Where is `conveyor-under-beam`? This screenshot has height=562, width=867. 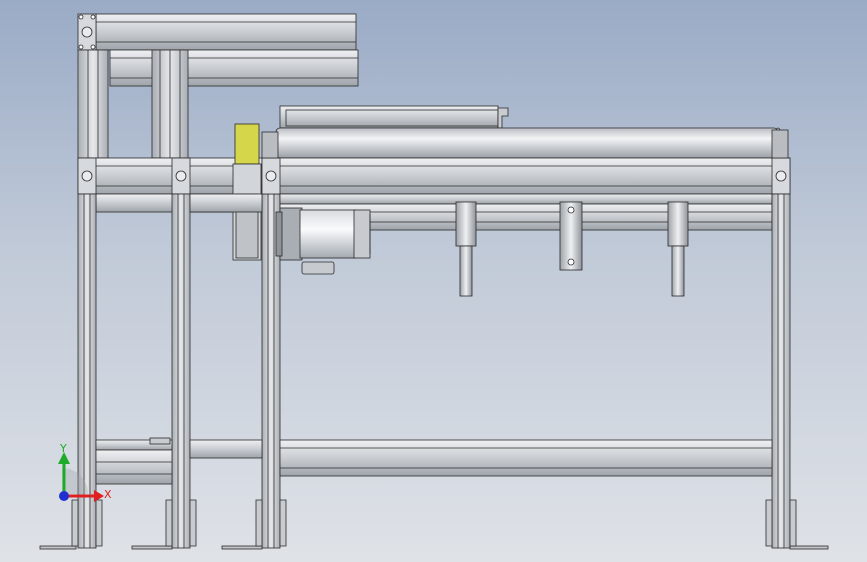 conveyor-under-beam is located at coordinates (526, 199).